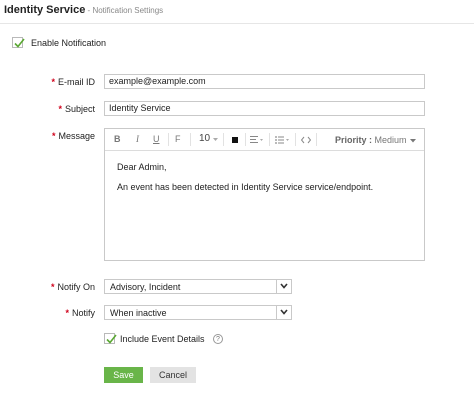  I want to click on code-icon, so click(306, 140).